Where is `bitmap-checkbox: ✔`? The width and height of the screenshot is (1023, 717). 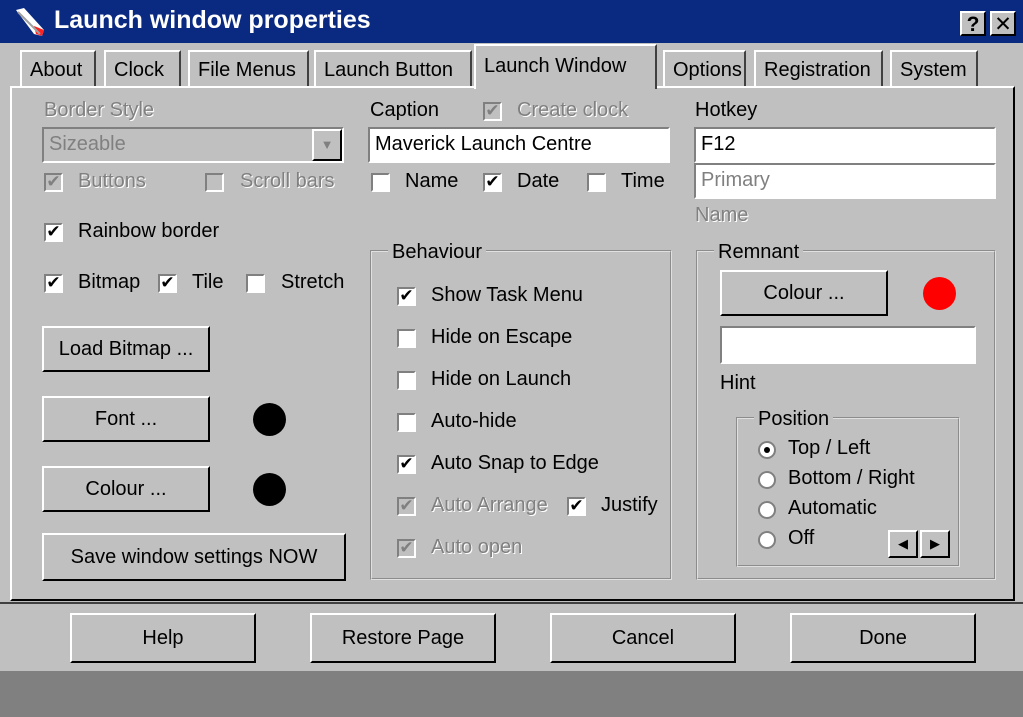
bitmap-checkbox: ✔ is located at coordinates (53, 283).